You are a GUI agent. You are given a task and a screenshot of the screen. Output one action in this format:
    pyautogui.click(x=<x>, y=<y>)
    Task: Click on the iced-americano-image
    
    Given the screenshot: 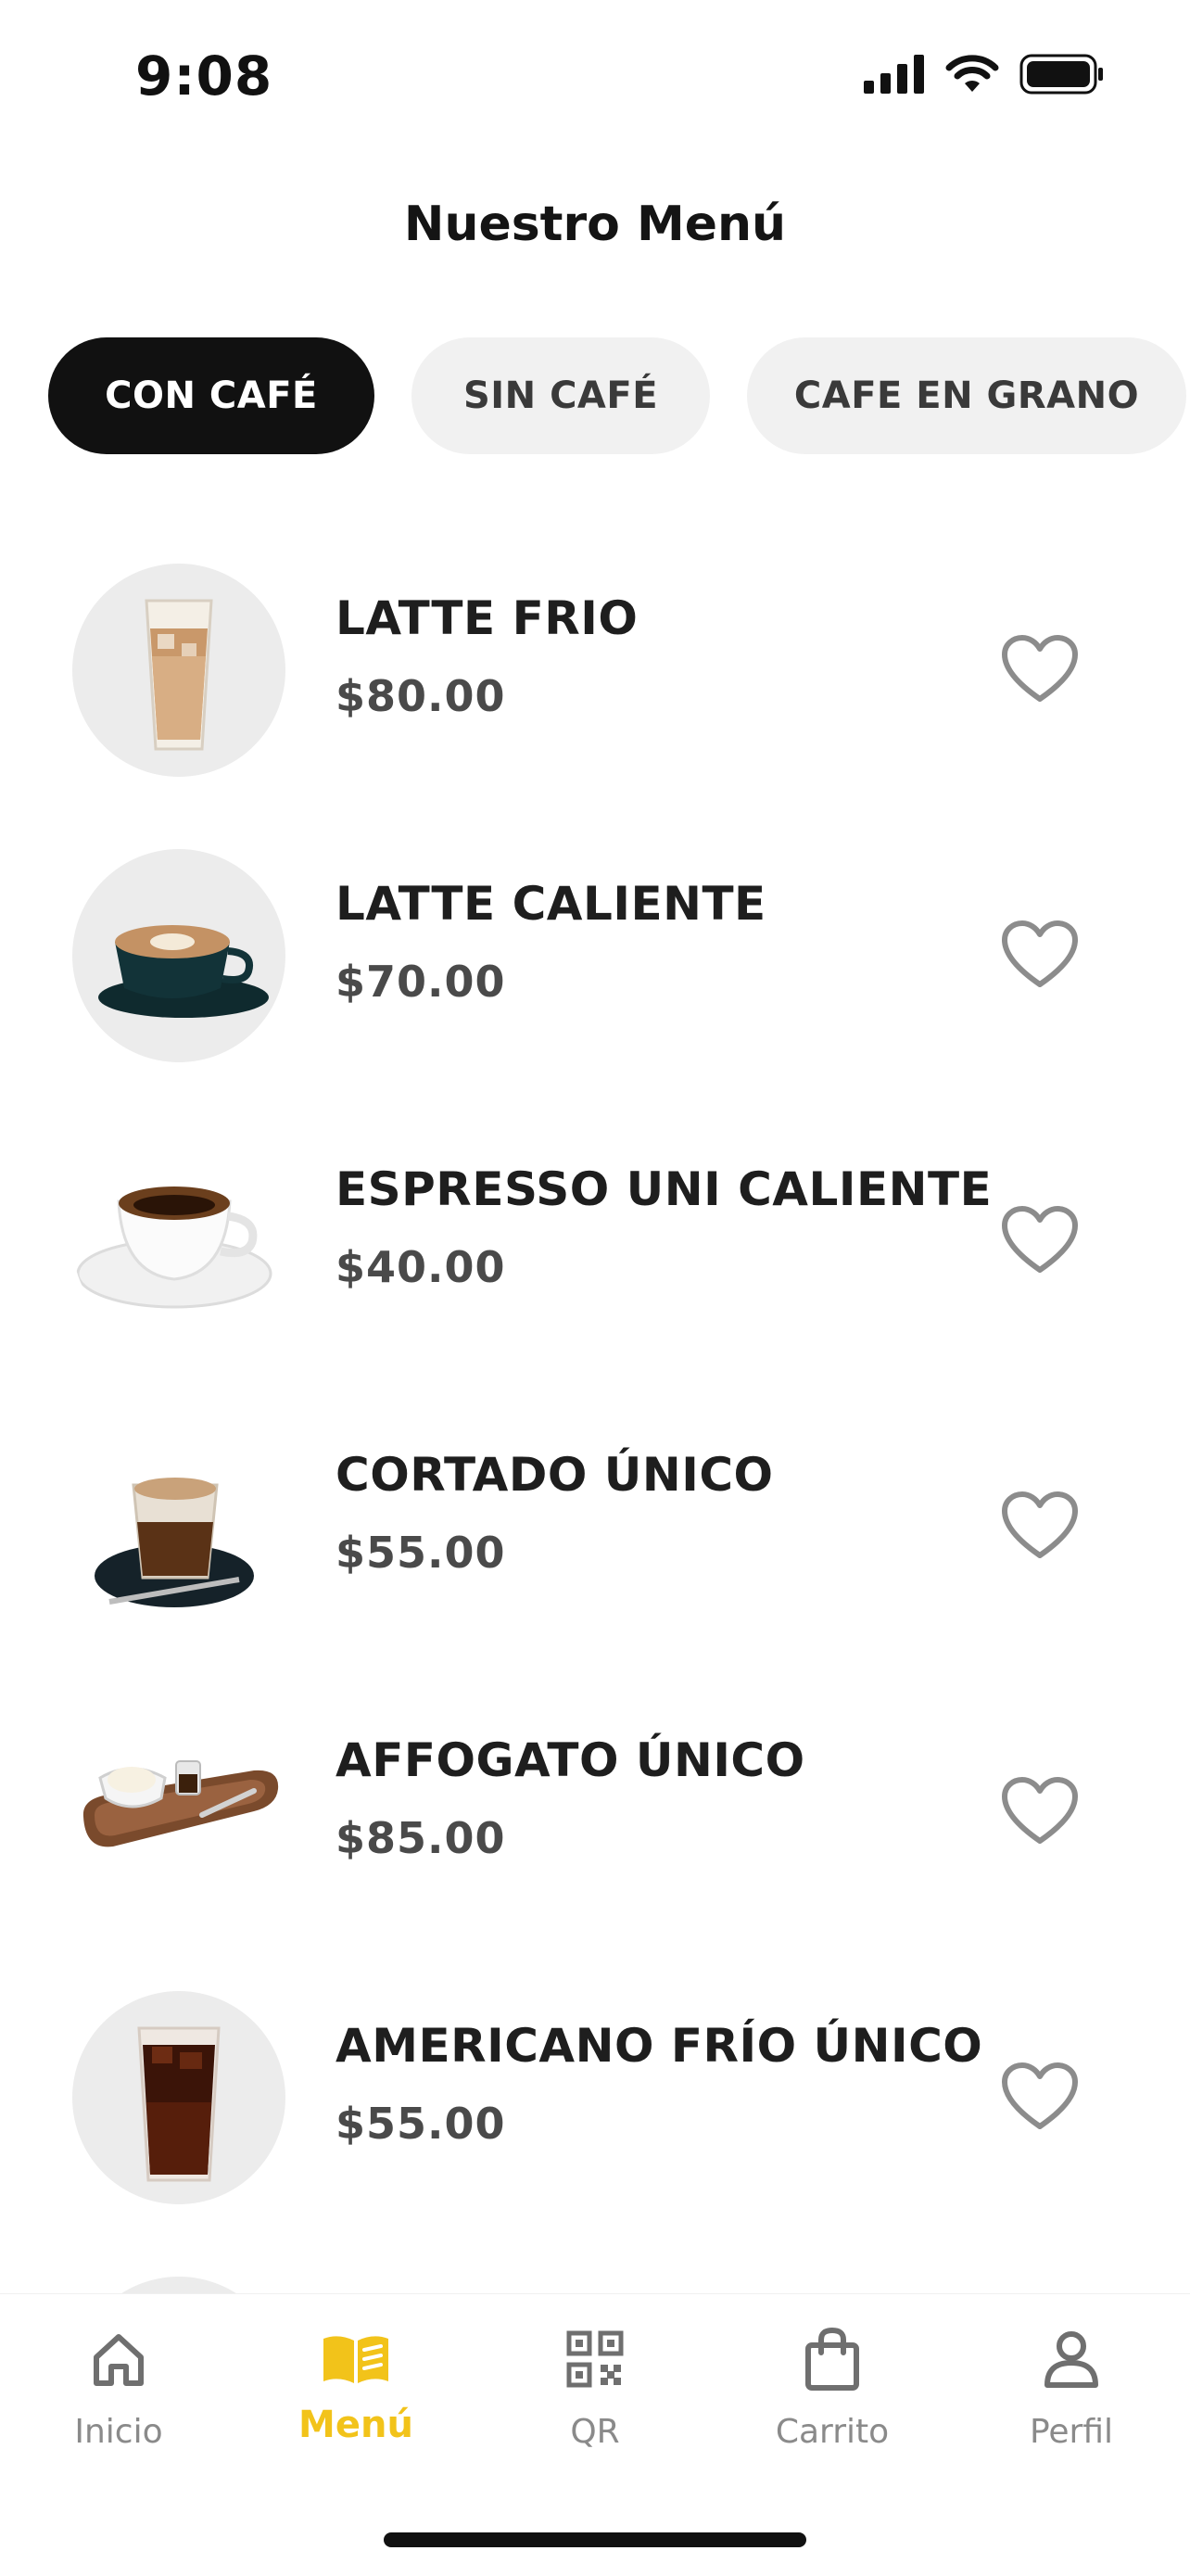 What is the action you would take?
    pyautogui.click(x=178, y=2097)
    